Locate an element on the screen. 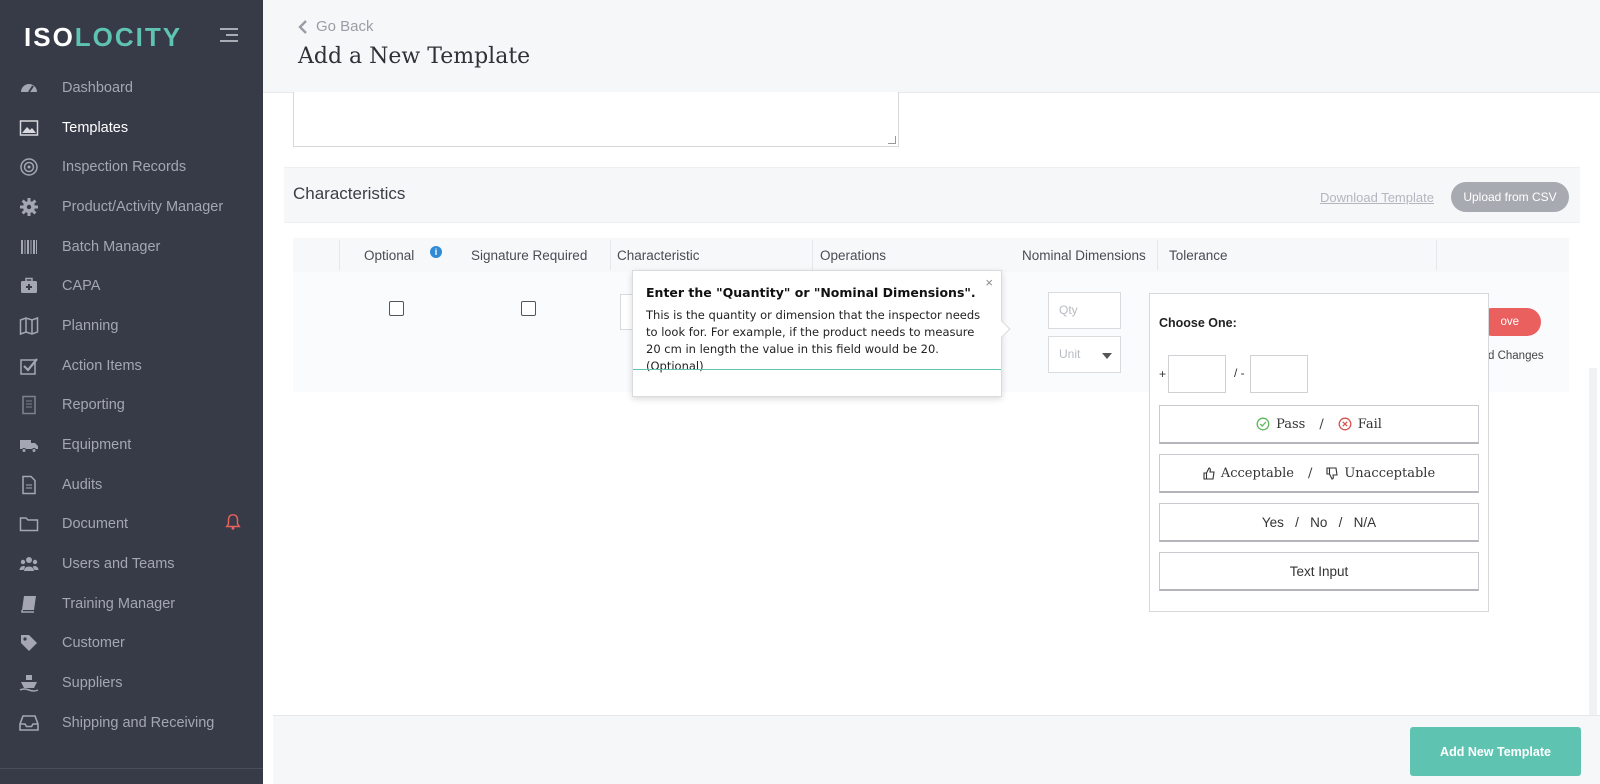 The image size is (1600, 784). col-operations: Operations is located at coordinates (853, 255).